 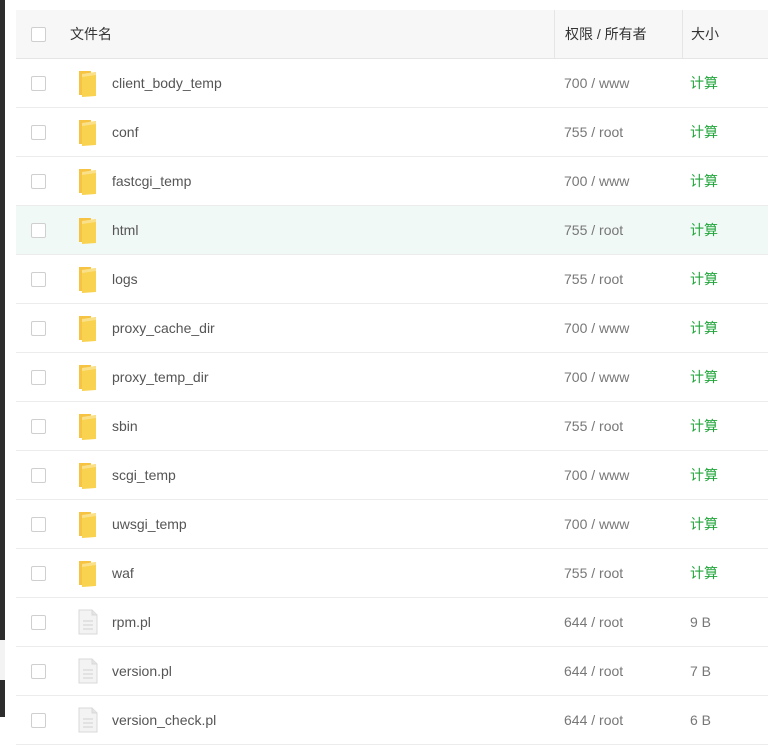 I want to click on table-row: waf 755 / root 计算, so click(x=392, y=573).